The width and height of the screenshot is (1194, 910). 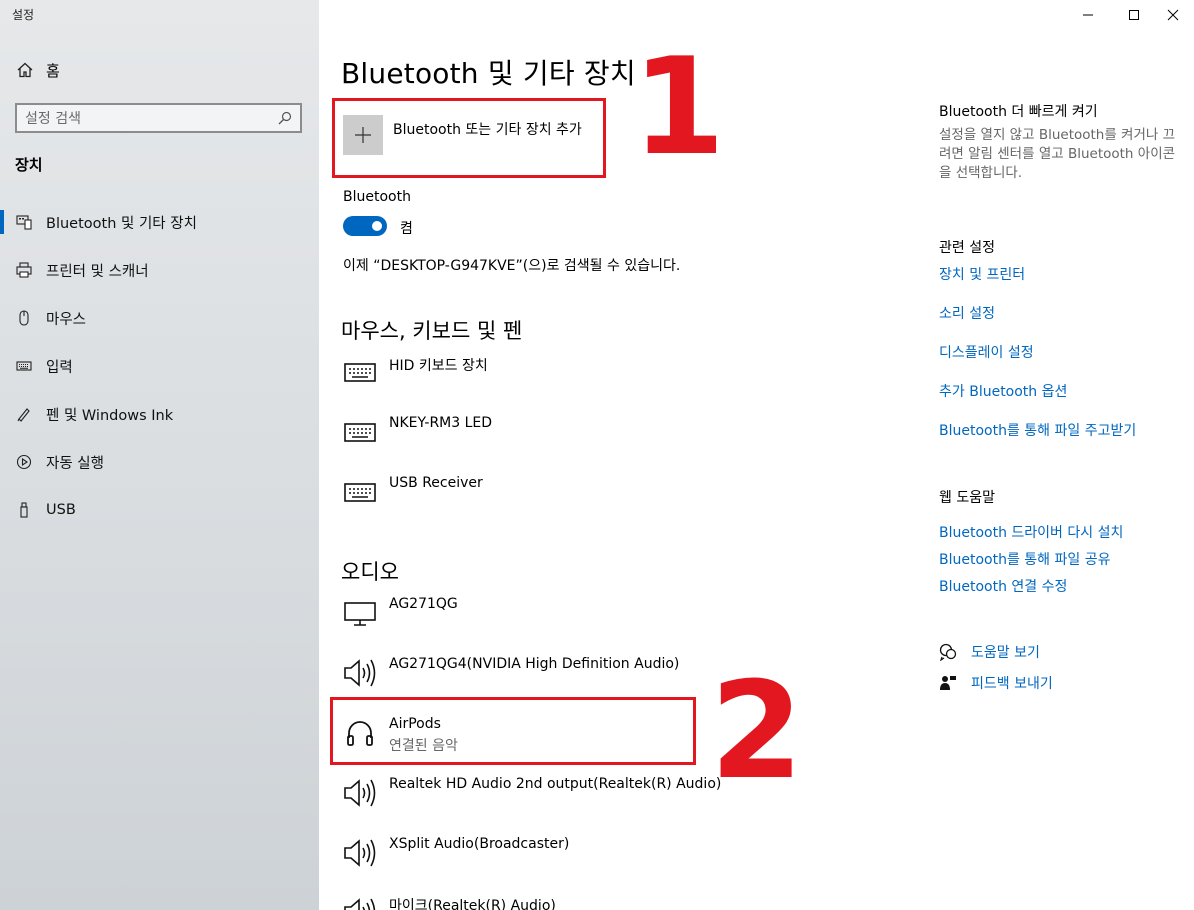 What do you see at coordinates (982, 274) in the screenshot?
I see `link-devices-printers: 장치 및 프린터` at bounding box center [982, 274].